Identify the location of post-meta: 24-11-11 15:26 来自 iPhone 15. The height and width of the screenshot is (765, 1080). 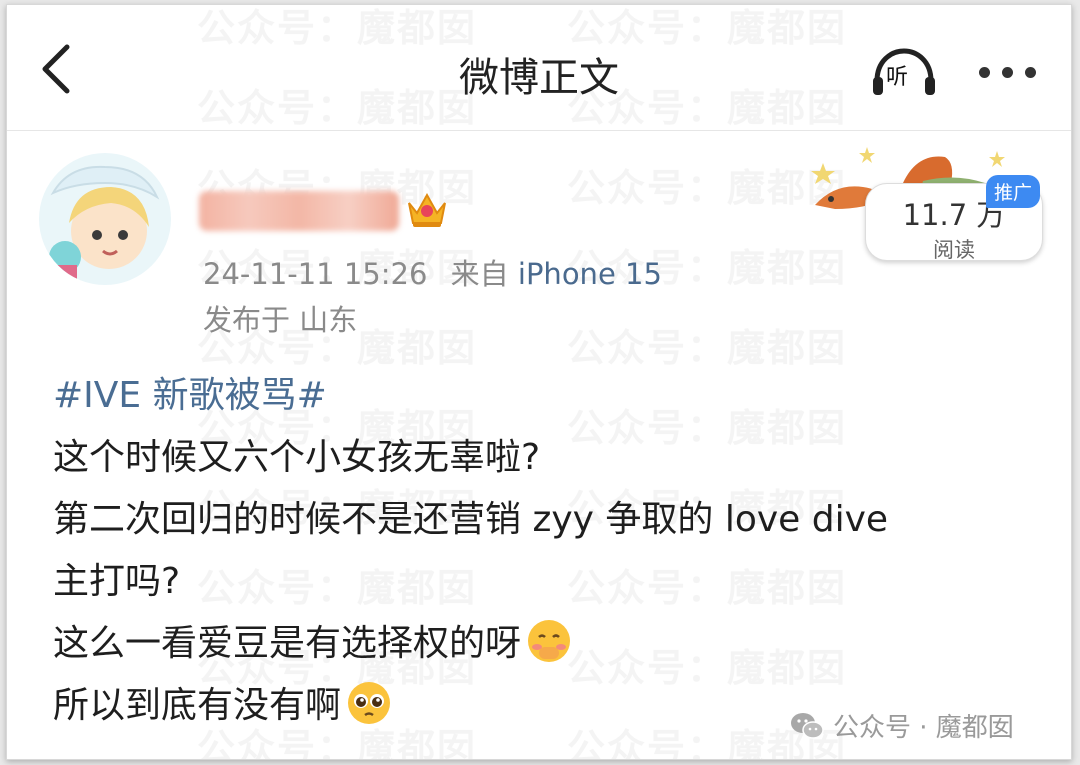
(432, 272).